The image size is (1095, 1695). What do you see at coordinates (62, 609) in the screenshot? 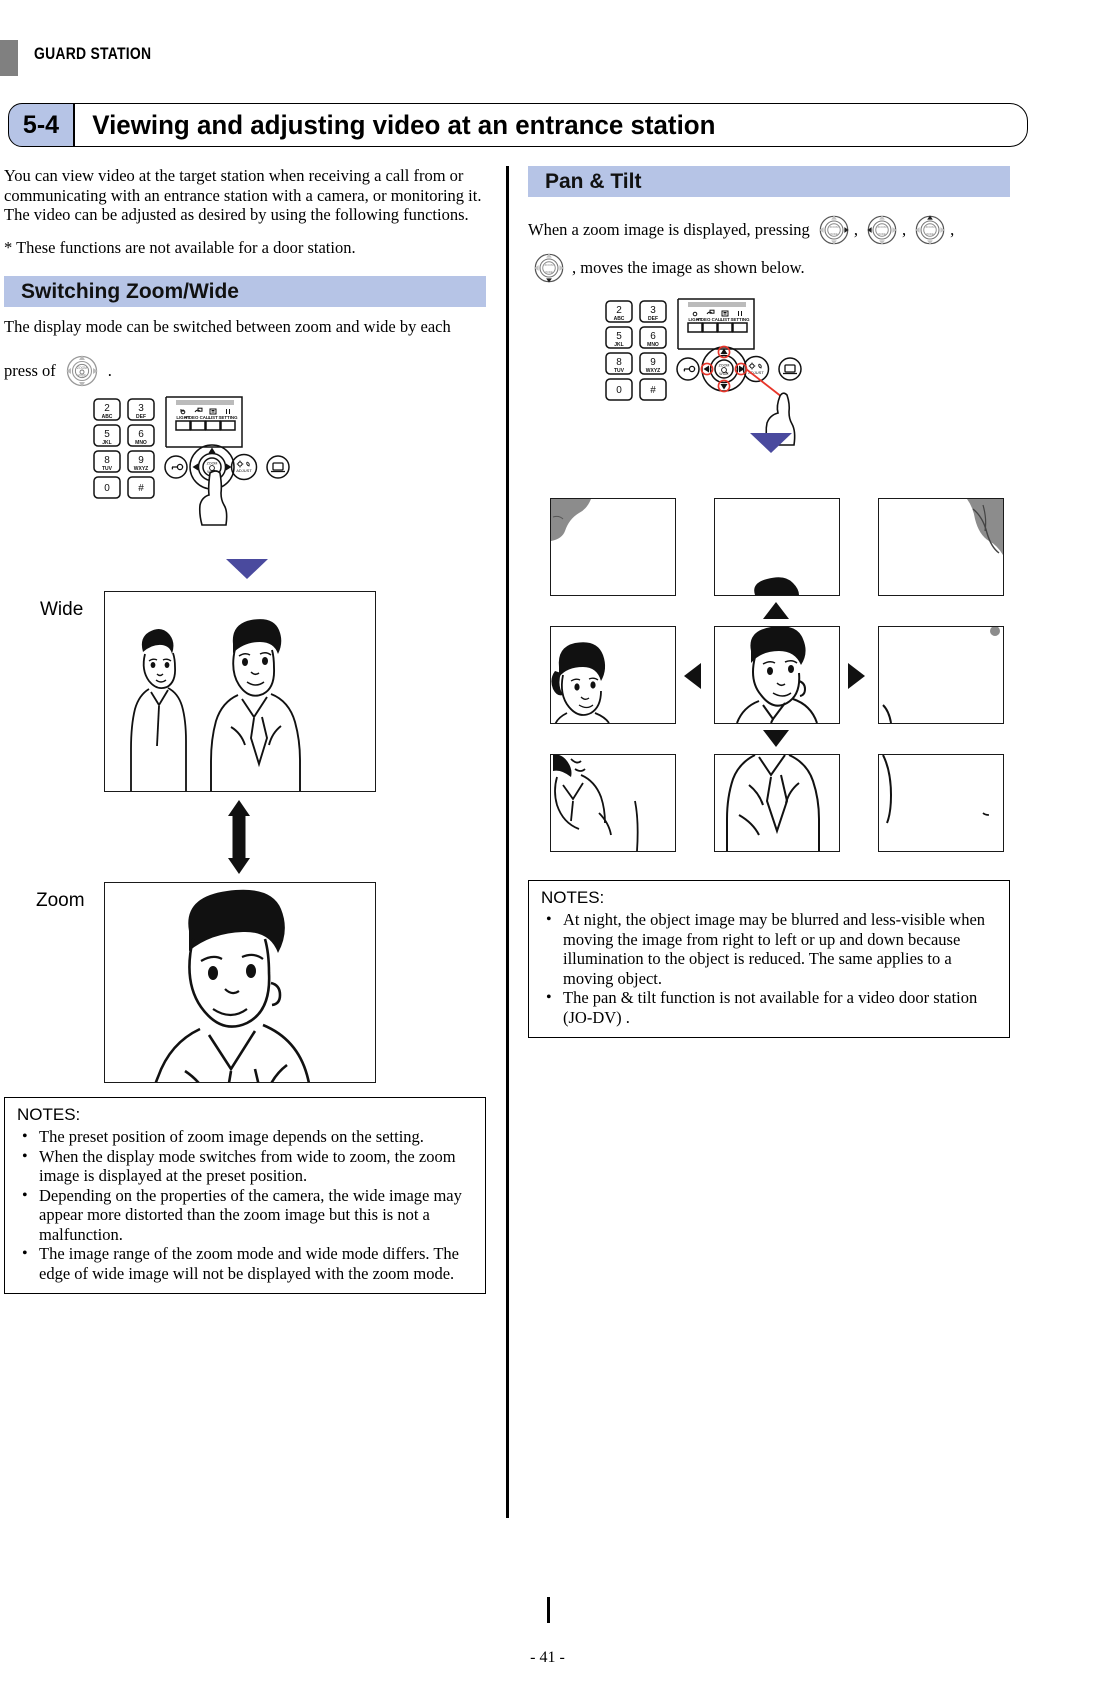
I see `label-wide: Wide` at bounding box center [62, 609].